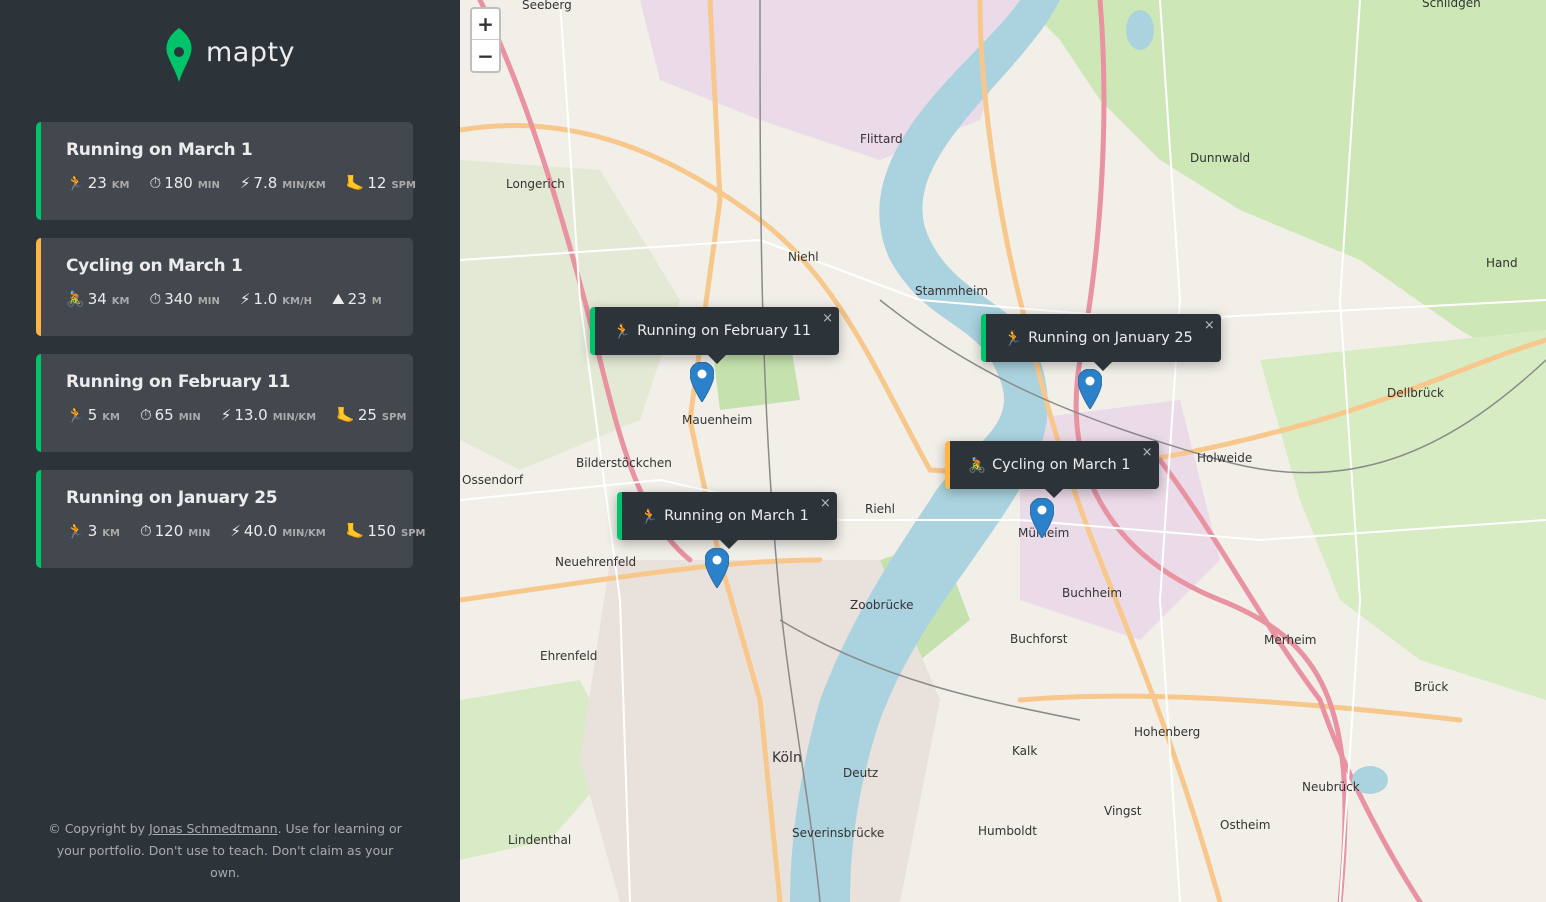  What do you see at coordinates (97, 299) in the screenshot?
I see `distance-detail: 🚴 34 km` at bounding box center [97, 299].